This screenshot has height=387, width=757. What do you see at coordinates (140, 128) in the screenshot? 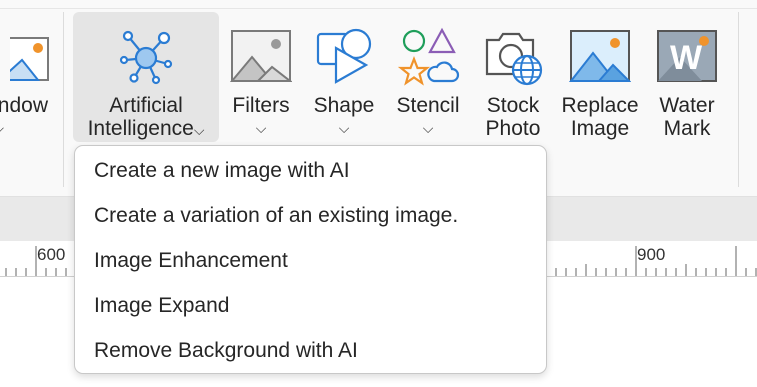
I see `ai-label-line2: Intelligence` at bounding box center [140, 128].